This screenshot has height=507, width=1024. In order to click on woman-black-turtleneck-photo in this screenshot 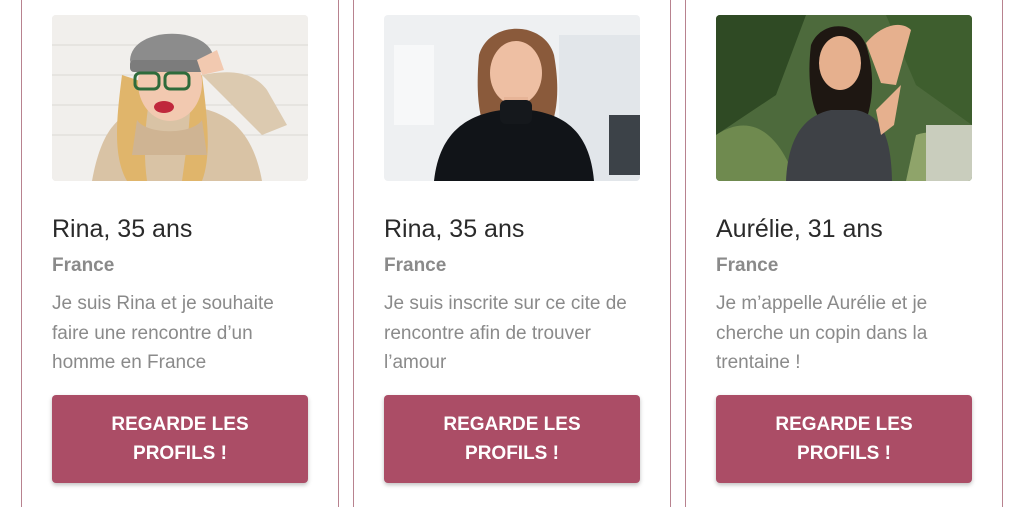, I will do `click(512, 98)`.